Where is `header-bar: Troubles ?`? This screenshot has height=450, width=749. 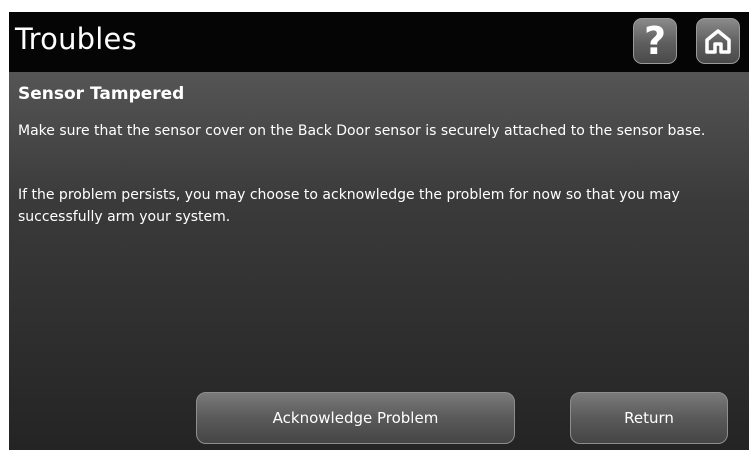
header-bar: Troubles ? is located at coordinates (379, 42).